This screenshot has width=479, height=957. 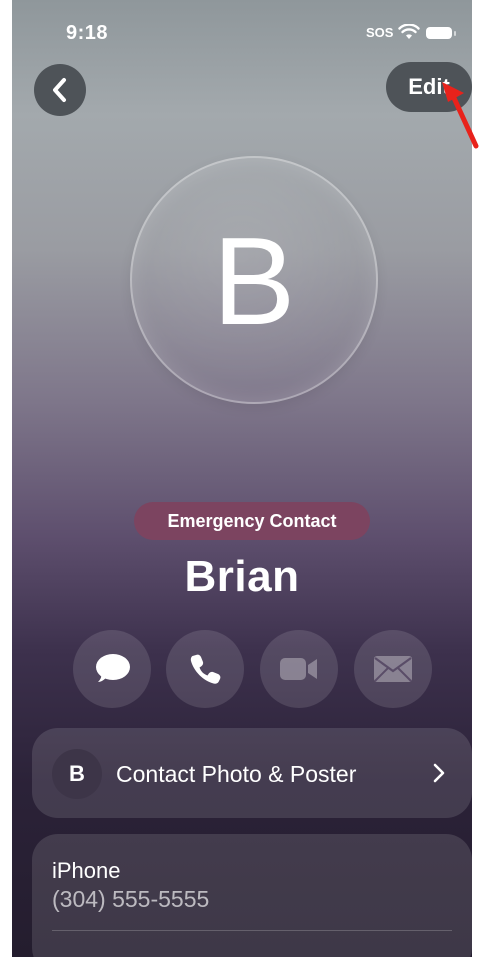 I want to click on divider, so click(x=252, y=930).